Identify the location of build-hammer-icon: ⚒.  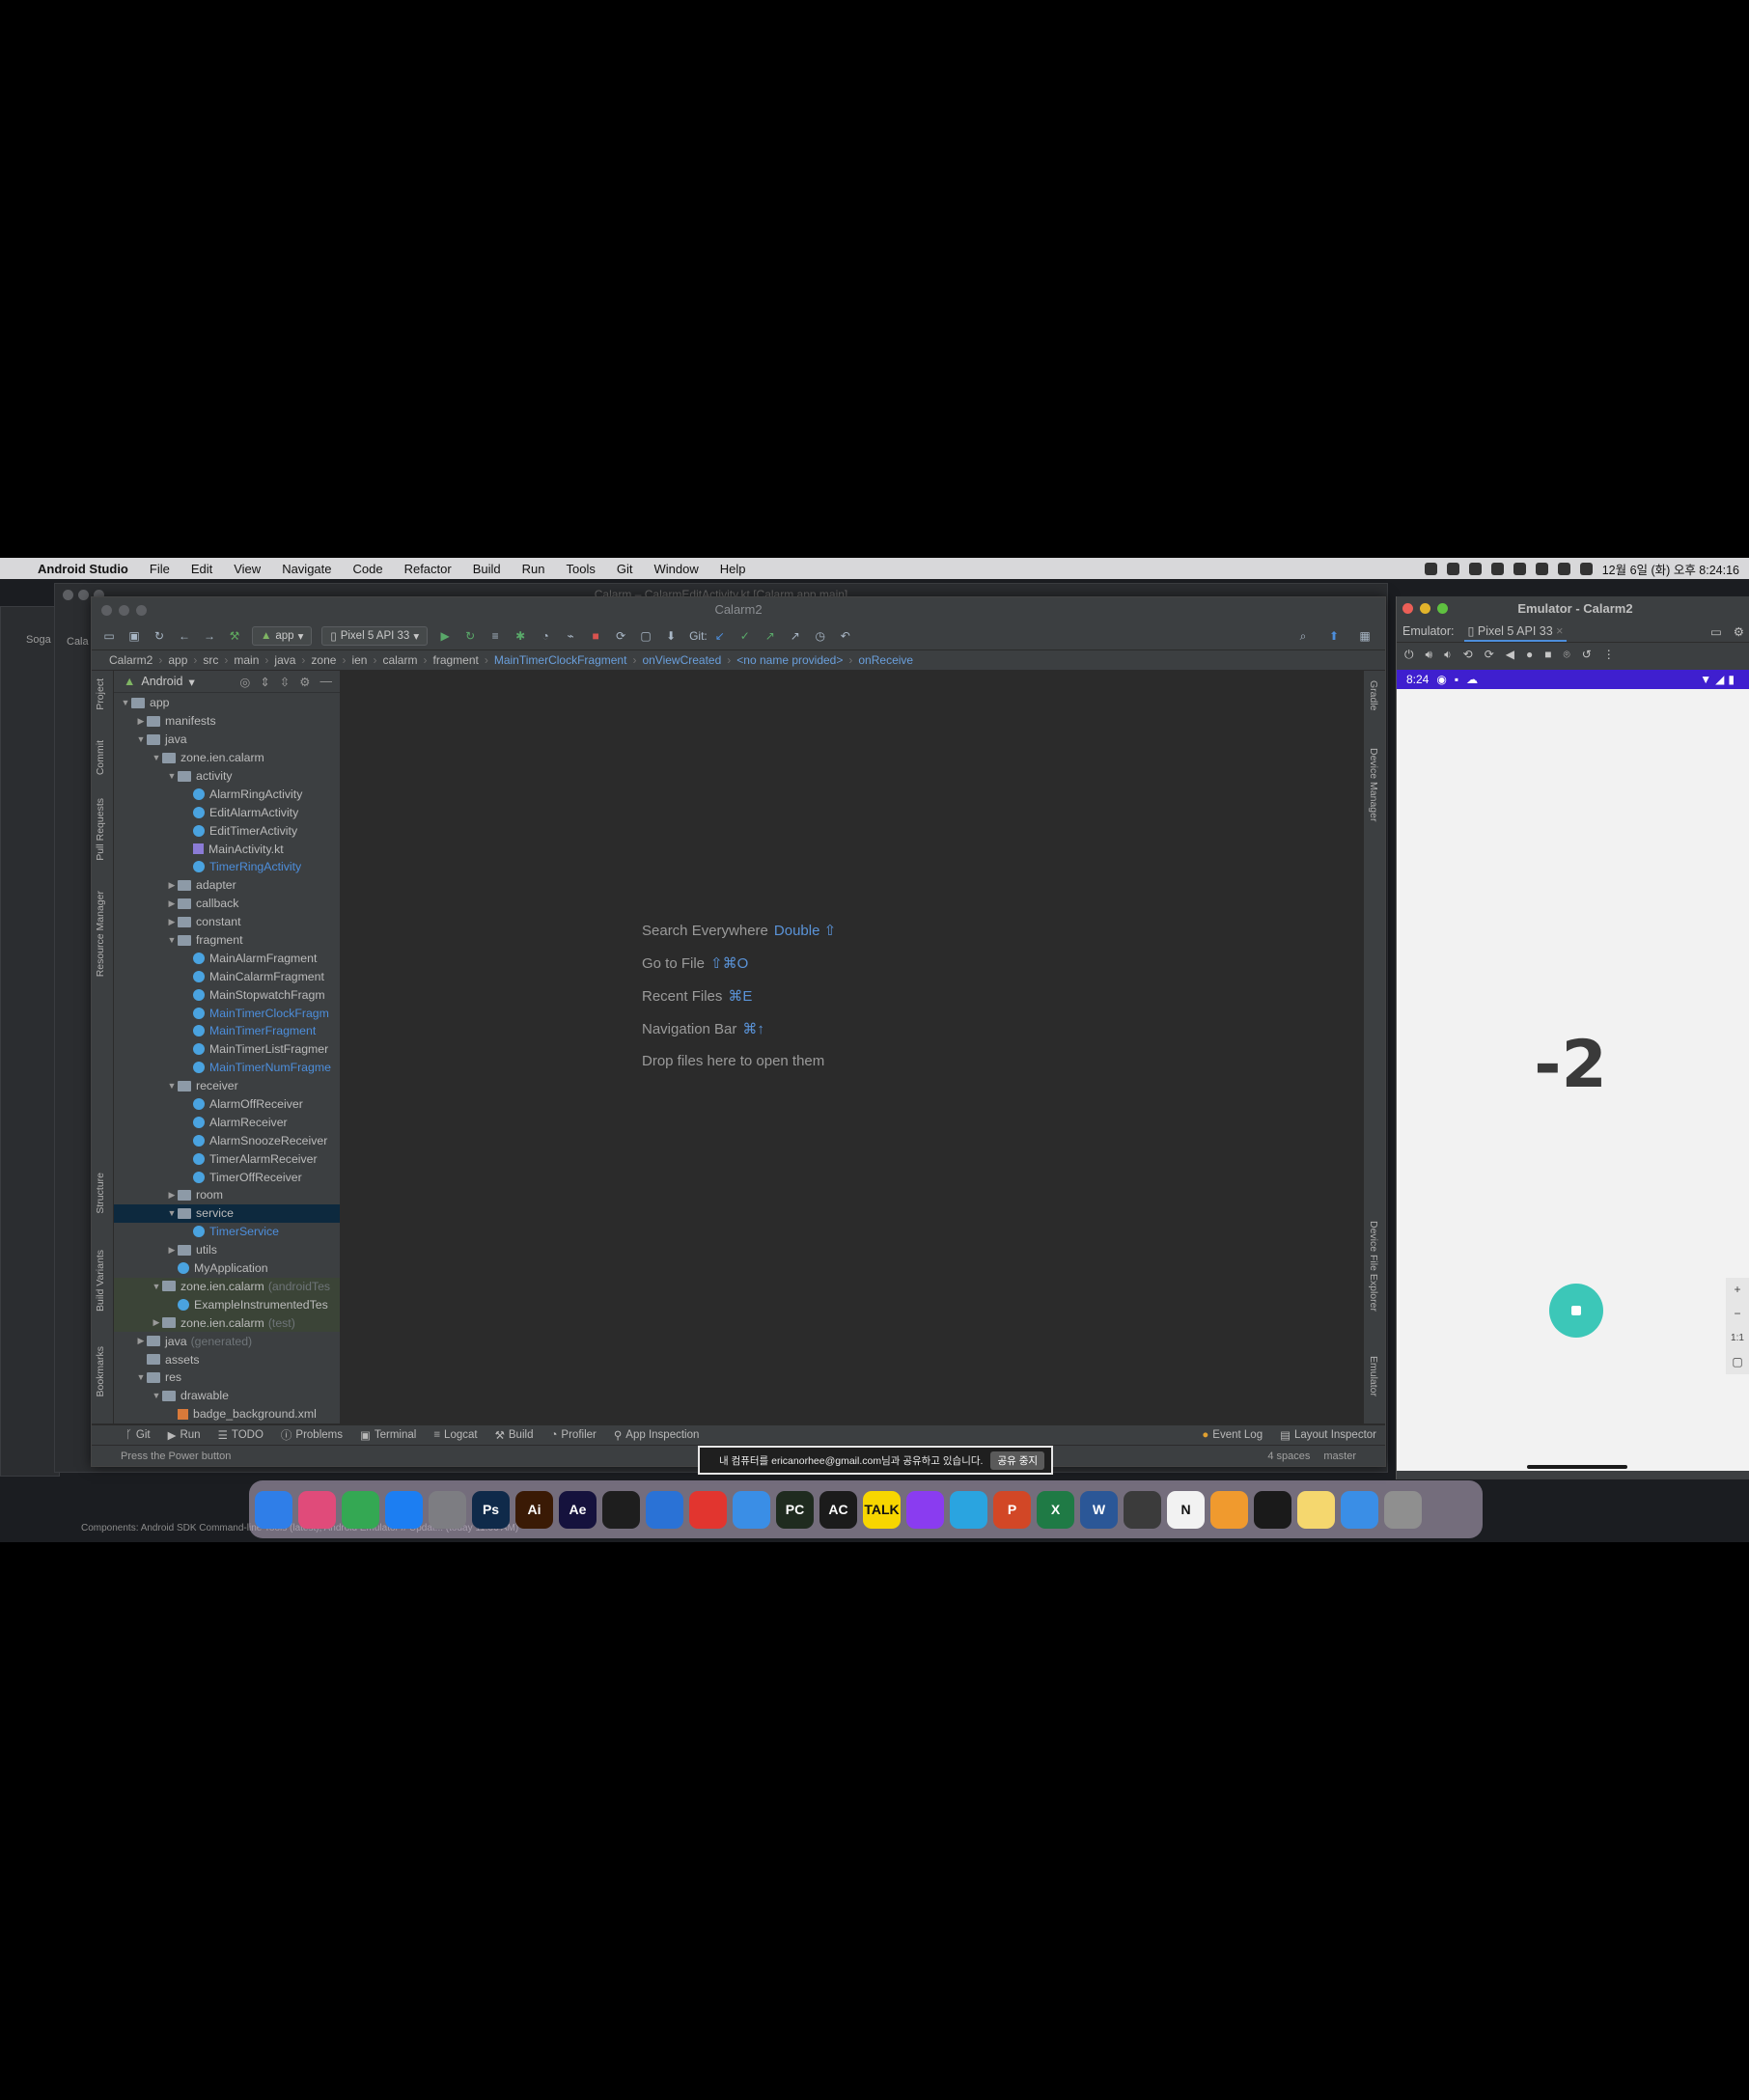
(234, 636).